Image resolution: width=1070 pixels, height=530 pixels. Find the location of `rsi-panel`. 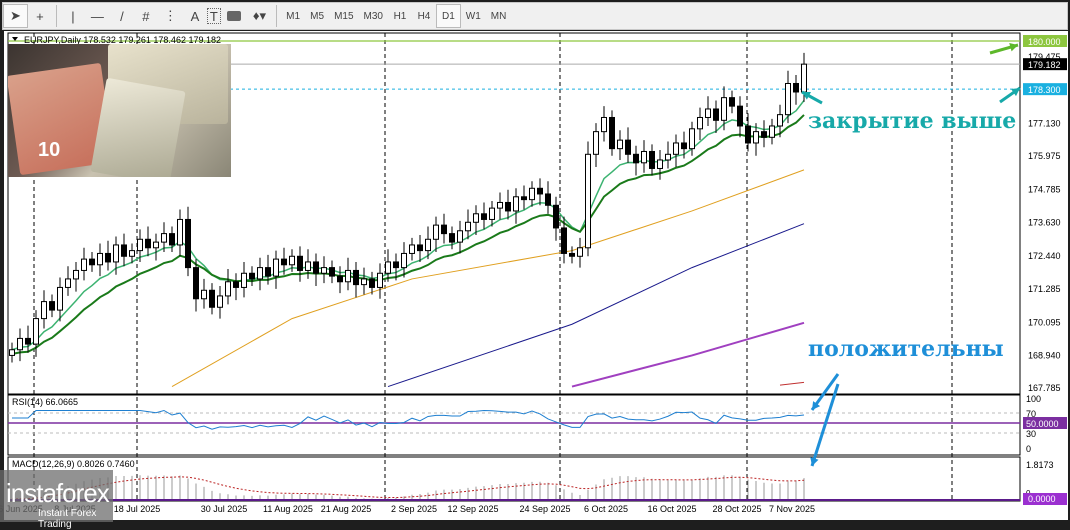

rsi-panel is located at coordinates (514, 425).